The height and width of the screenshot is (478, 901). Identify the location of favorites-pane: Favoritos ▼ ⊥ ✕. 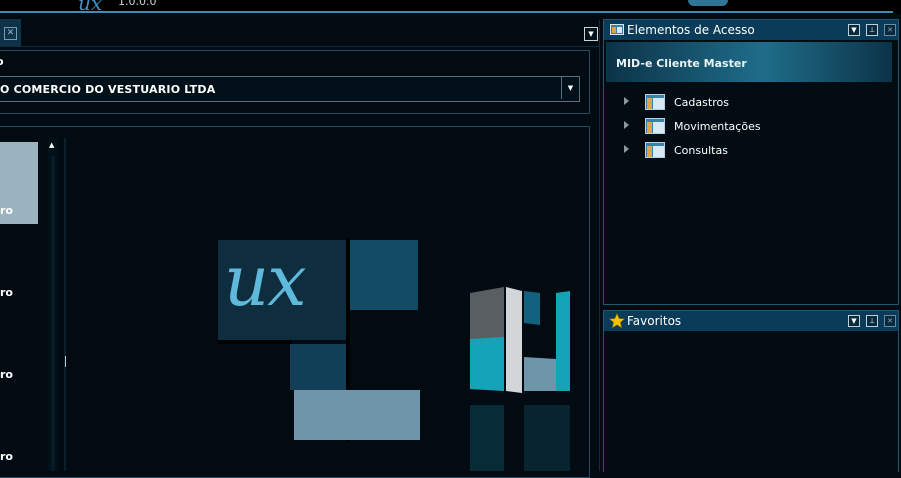
(751, 391).